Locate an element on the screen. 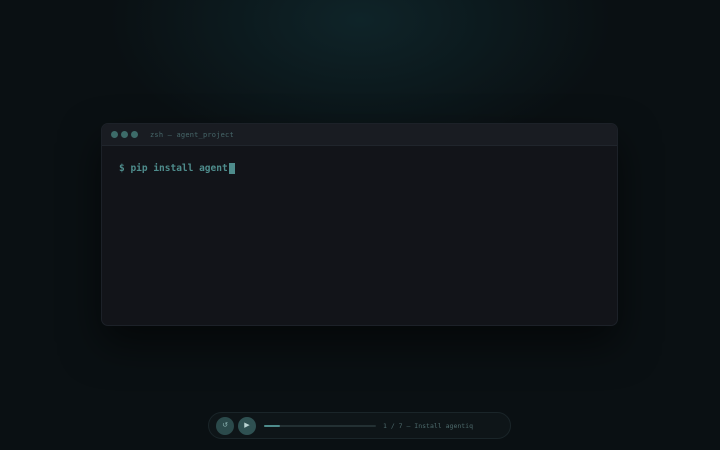  command-text: $ pip install agent is located at coordinates (173, 168).